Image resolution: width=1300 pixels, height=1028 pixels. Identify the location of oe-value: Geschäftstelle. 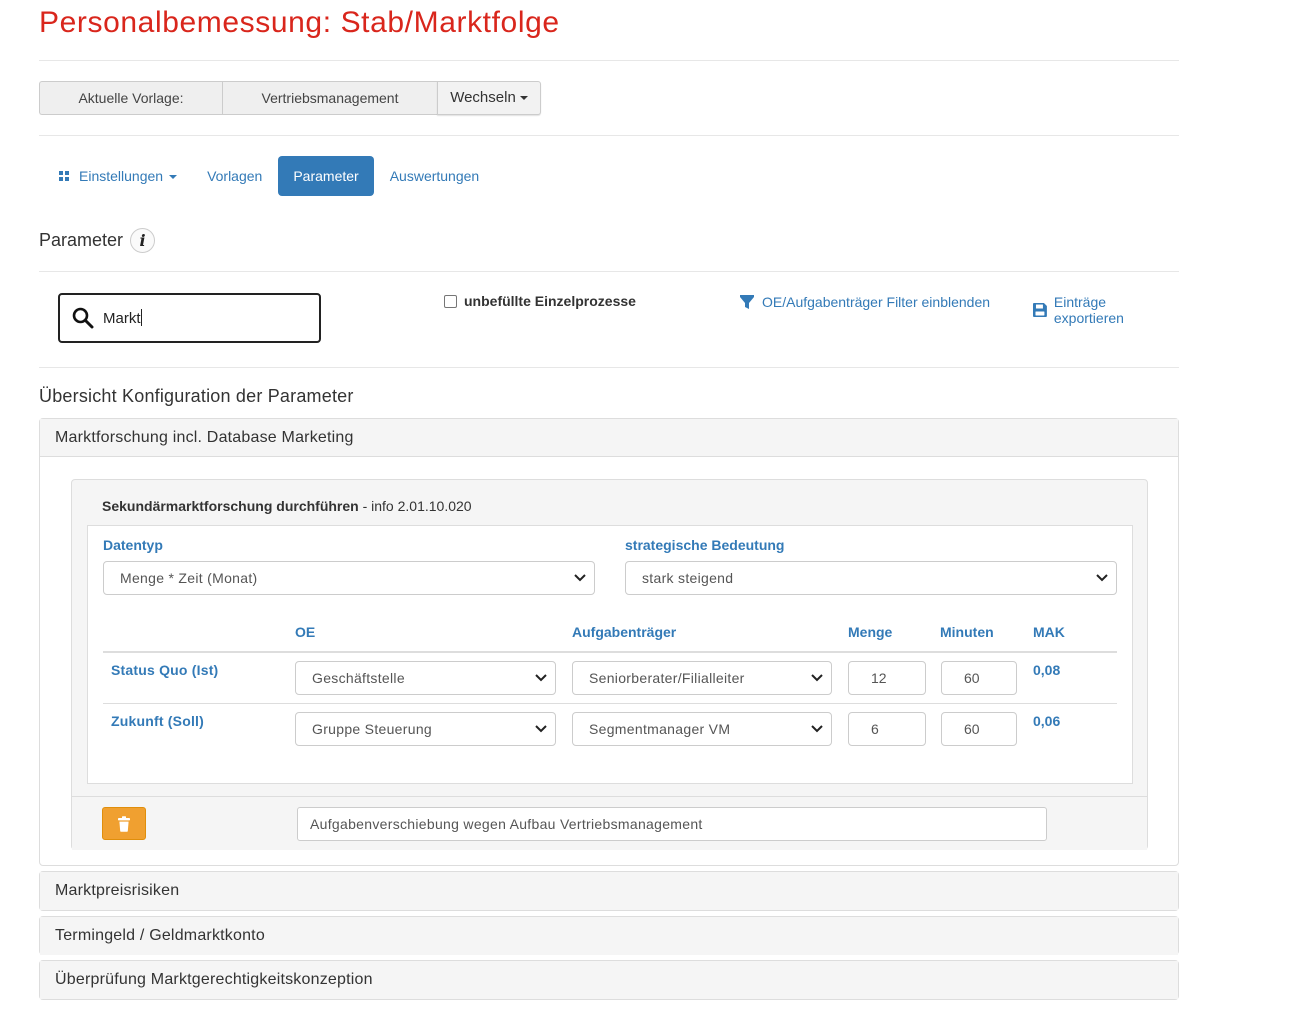
(358, 678).